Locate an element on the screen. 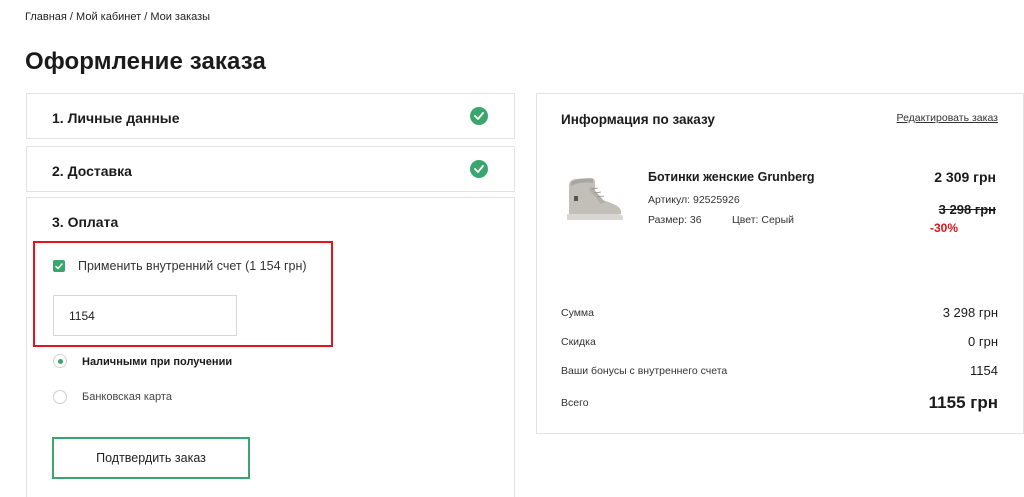 This screenshot has width=1024, height=497. internal-account-amount-input is located at coordinates (145, 315).